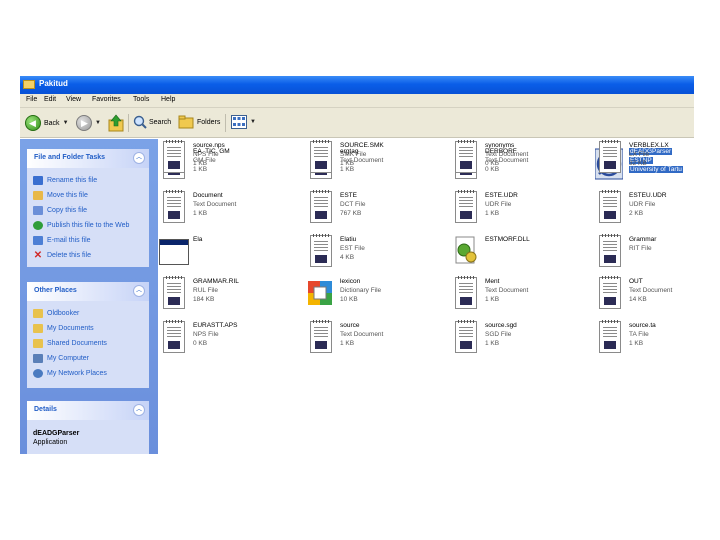 This screenshot has width=720, height=540. Describe the element at coordinates (38, 180) in the screenshot. I see `rename-icon` at that location.